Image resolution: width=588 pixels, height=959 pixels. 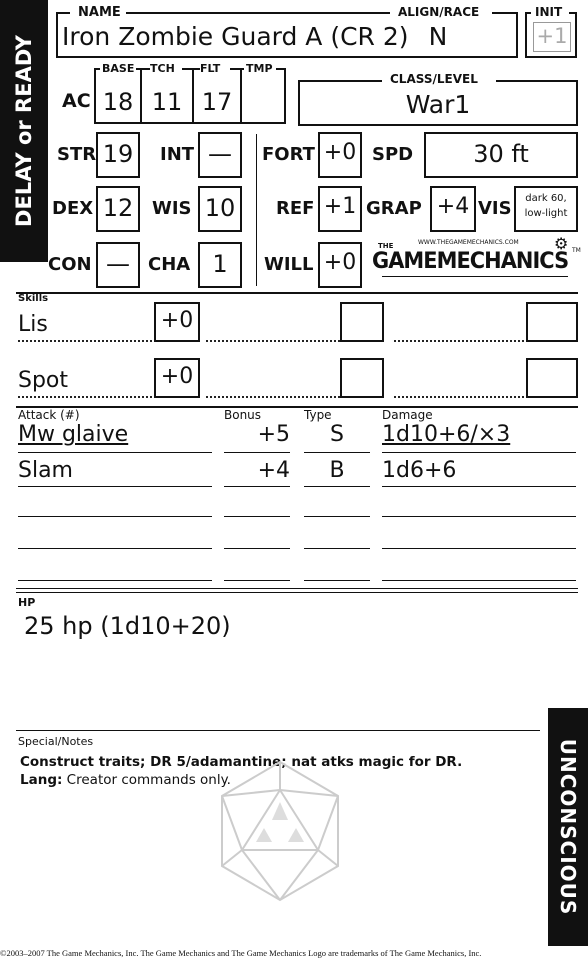 I want to click on lang-label: Lang:, so click(x=41, y=780).